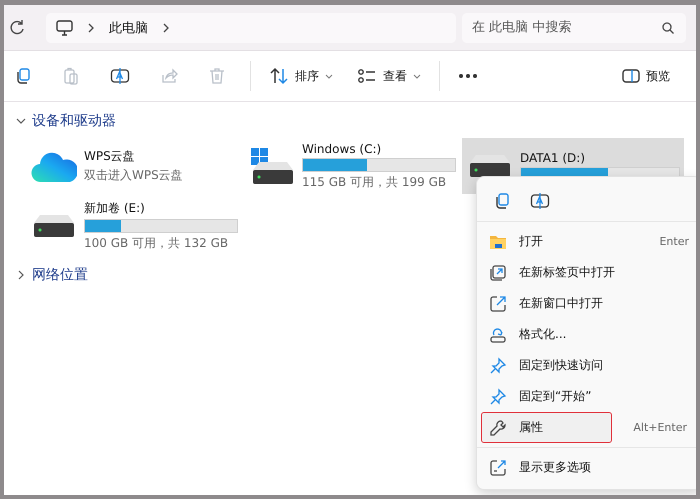 The width and height of the screenshot is (700, 499). I want to click on monitor-icon, so click(64, 28).